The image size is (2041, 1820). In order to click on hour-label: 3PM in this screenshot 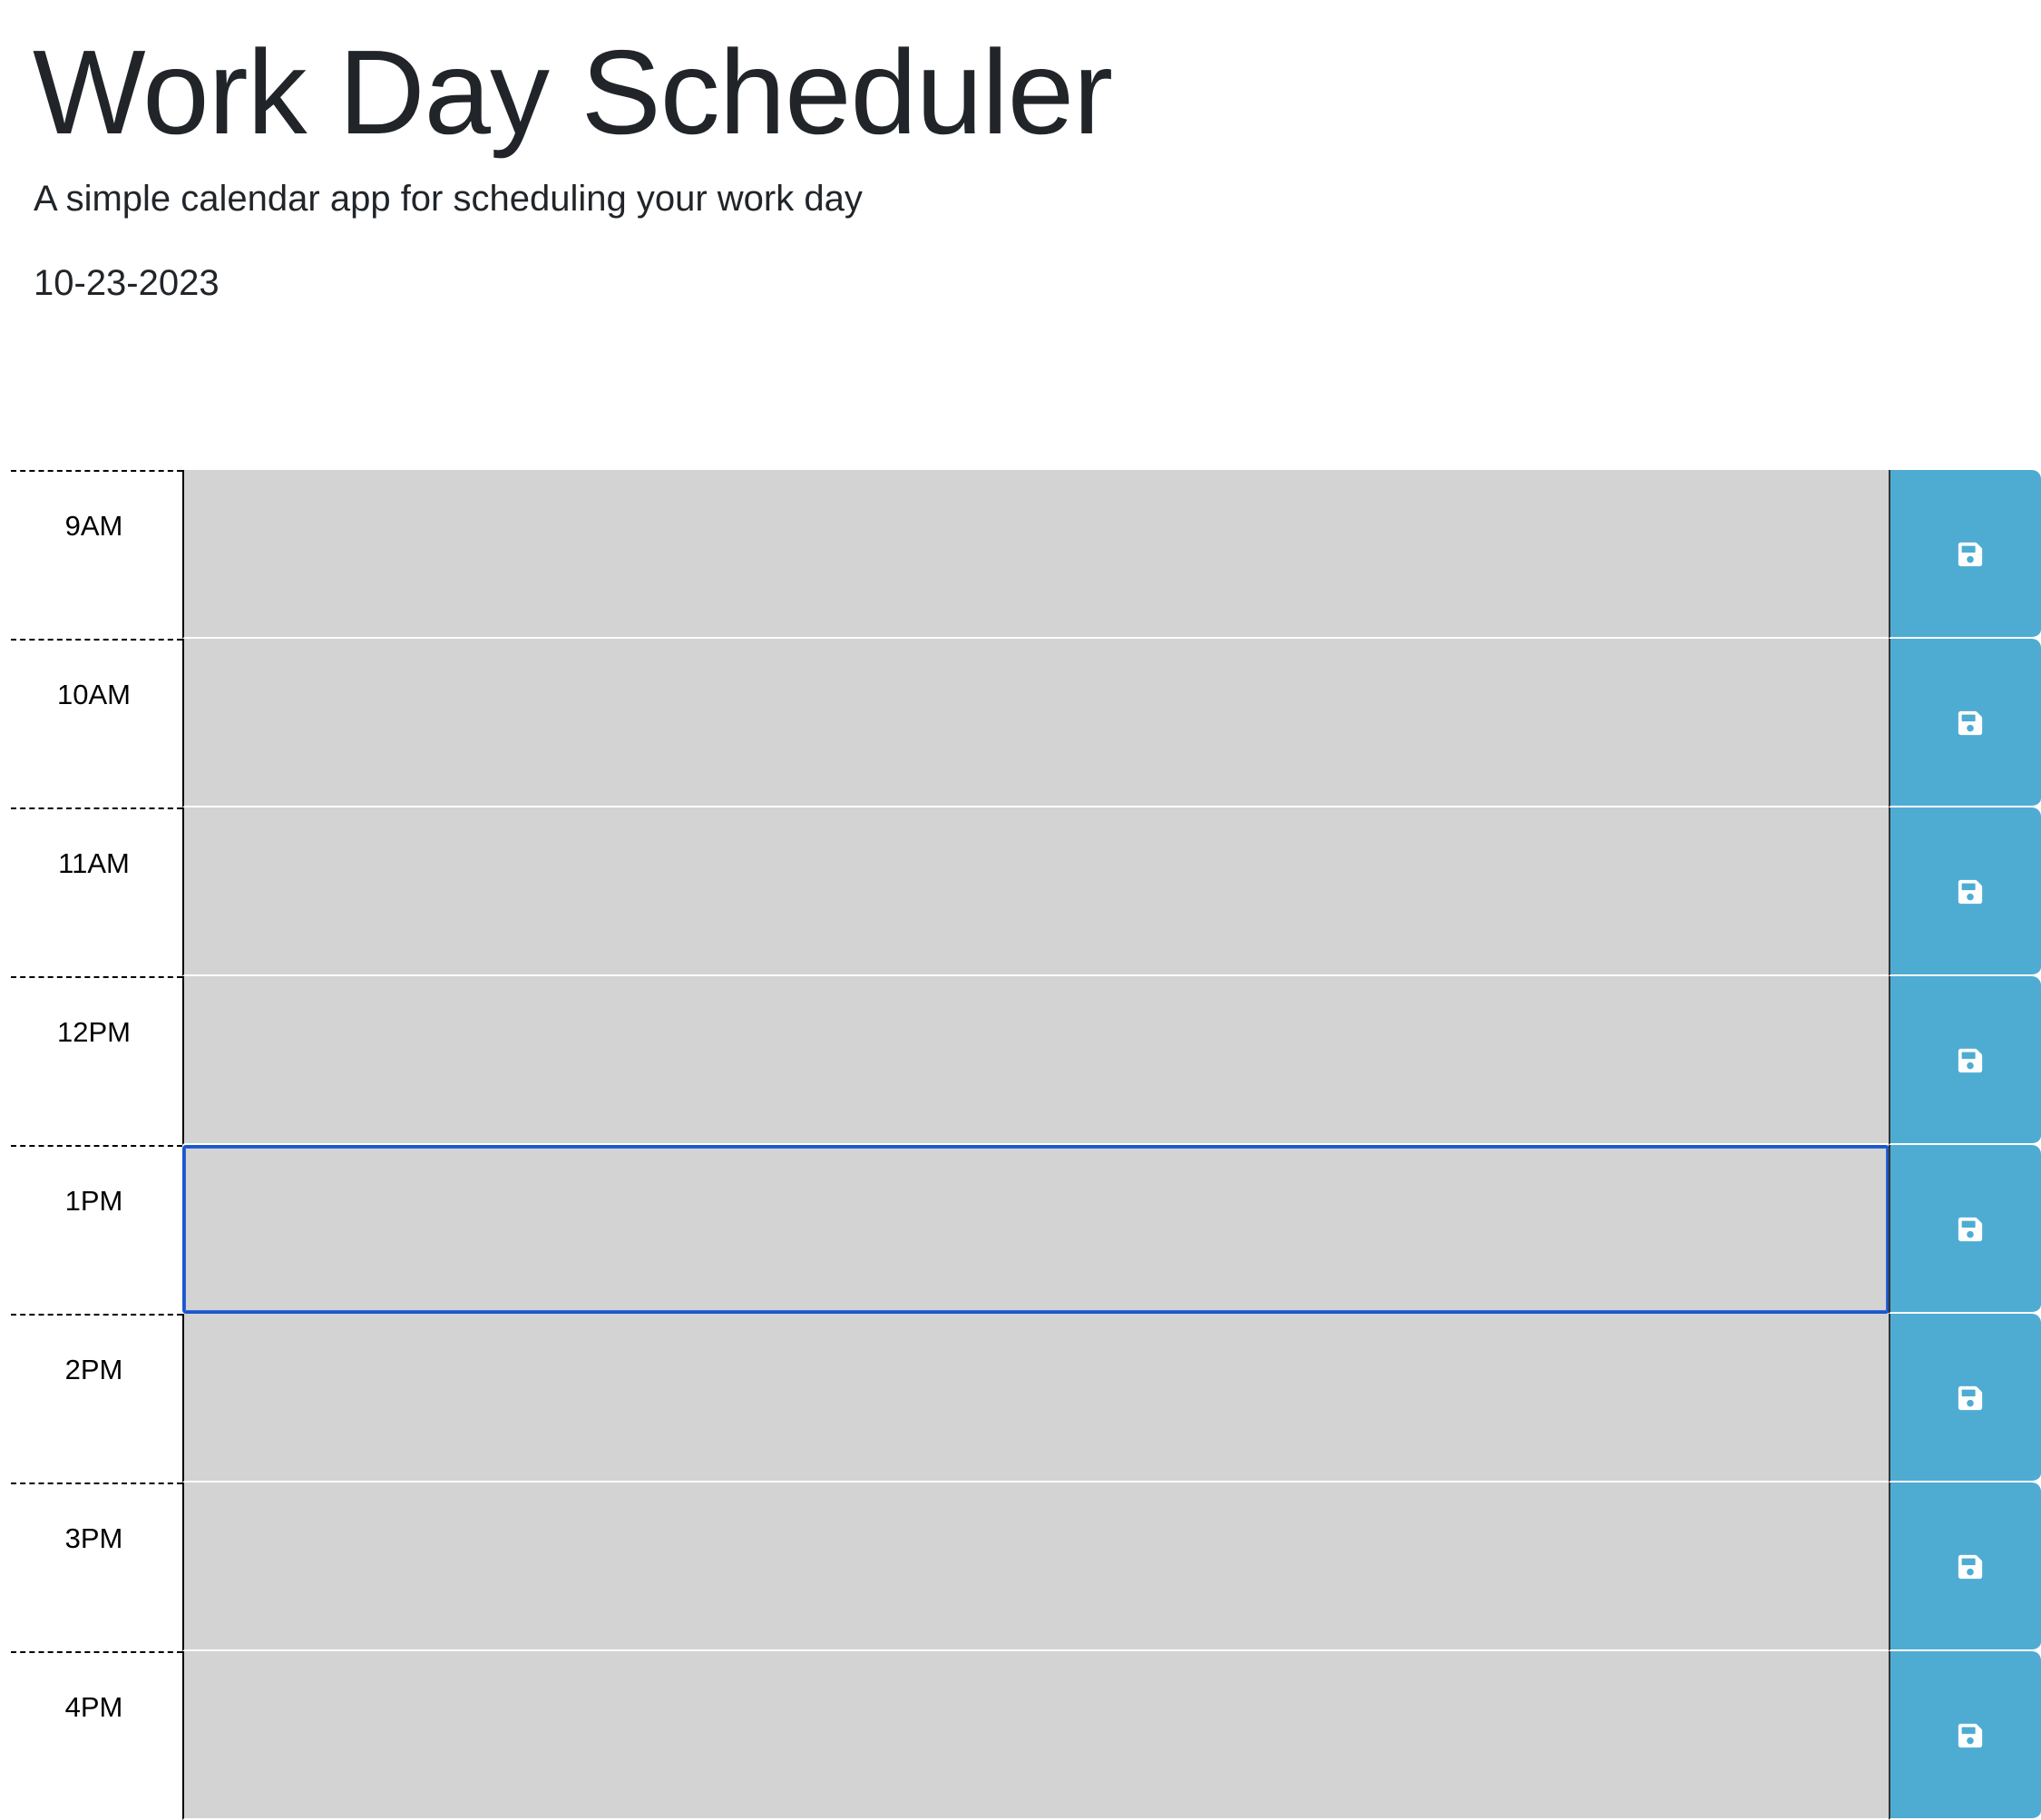, I will do `click(96, 1567)`.